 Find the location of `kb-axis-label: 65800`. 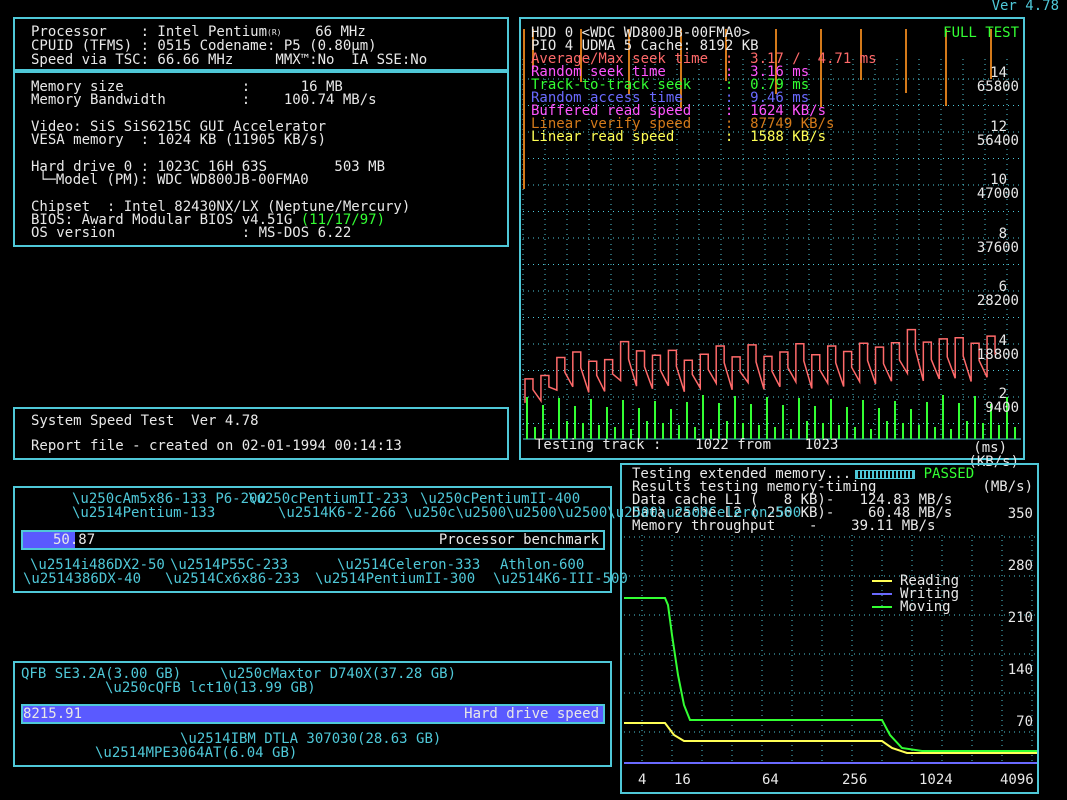

kb-axis-label: 65800 is located at coordinates (997, 87).